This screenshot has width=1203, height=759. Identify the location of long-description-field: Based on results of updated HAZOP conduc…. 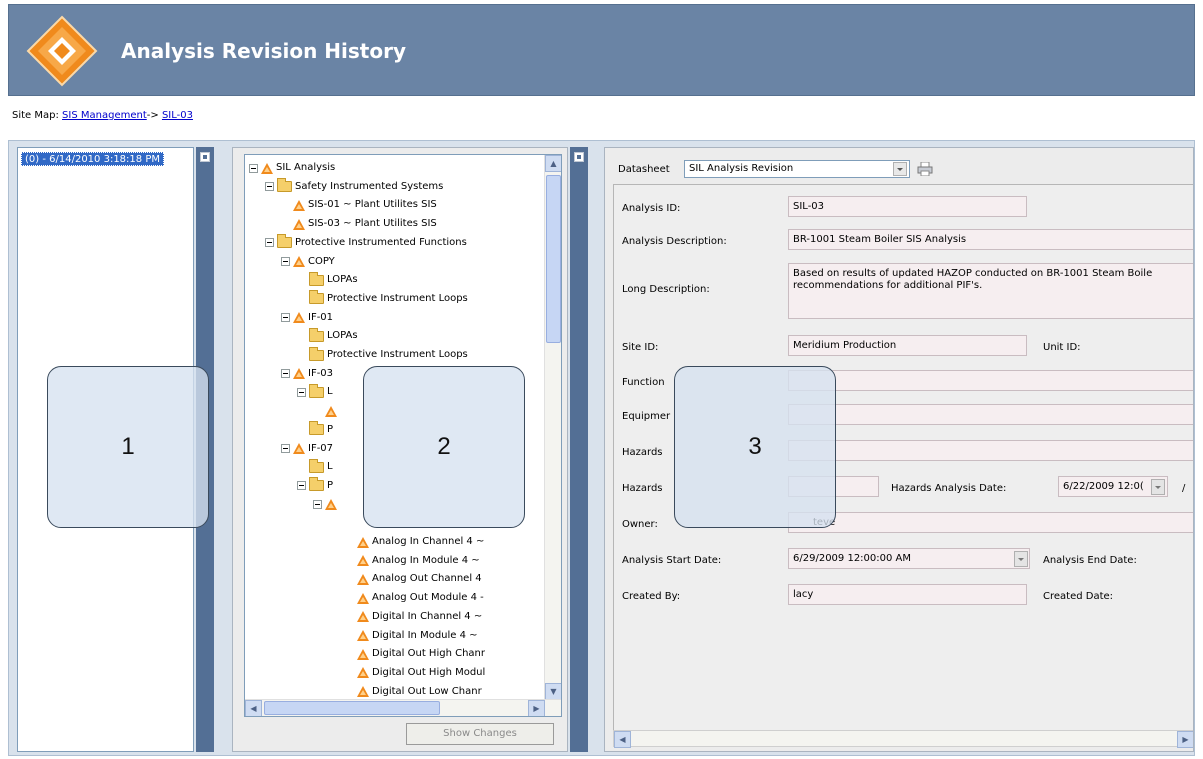
(990, 291).